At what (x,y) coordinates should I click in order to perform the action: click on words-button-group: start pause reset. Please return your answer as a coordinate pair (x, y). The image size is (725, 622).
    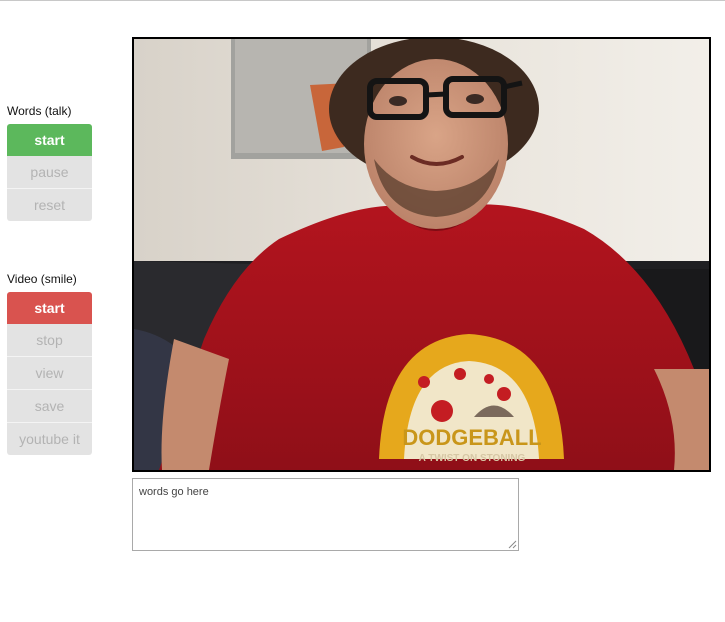
    Looking at the image, I should click on (49, 172).